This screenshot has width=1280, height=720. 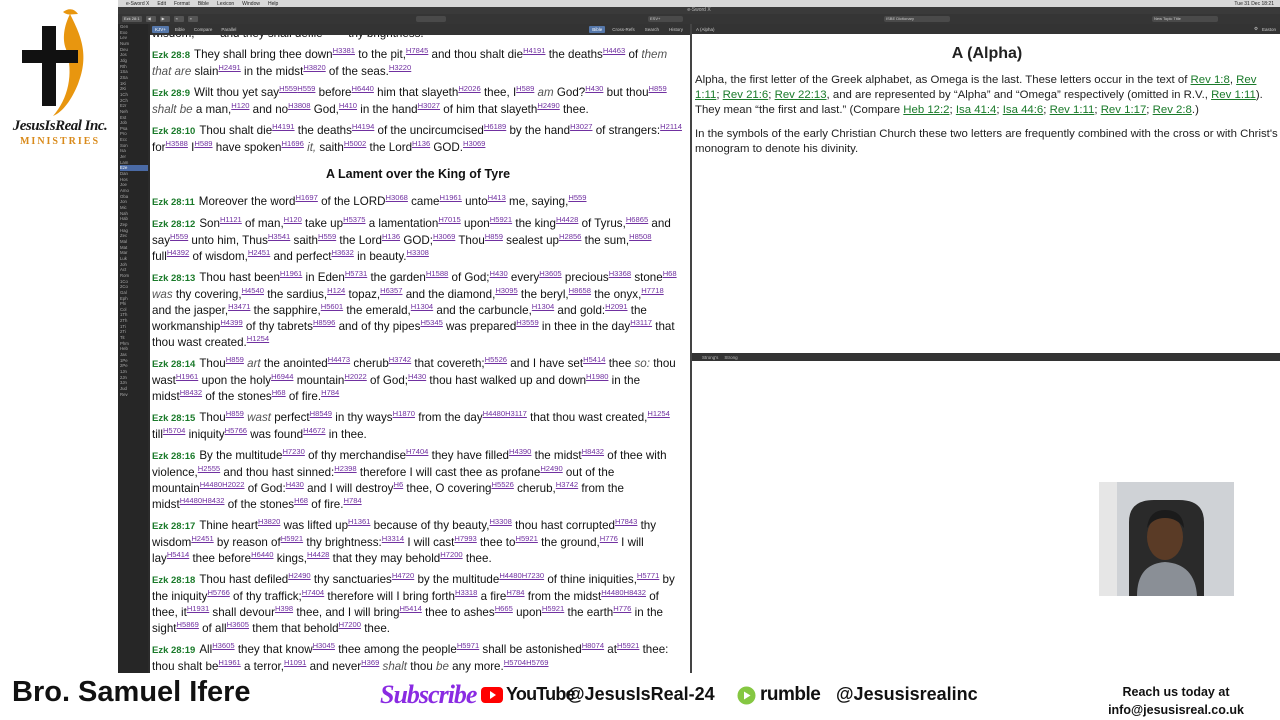 I want to click on strongs-number-link: H413, so click(x=497, y=197).